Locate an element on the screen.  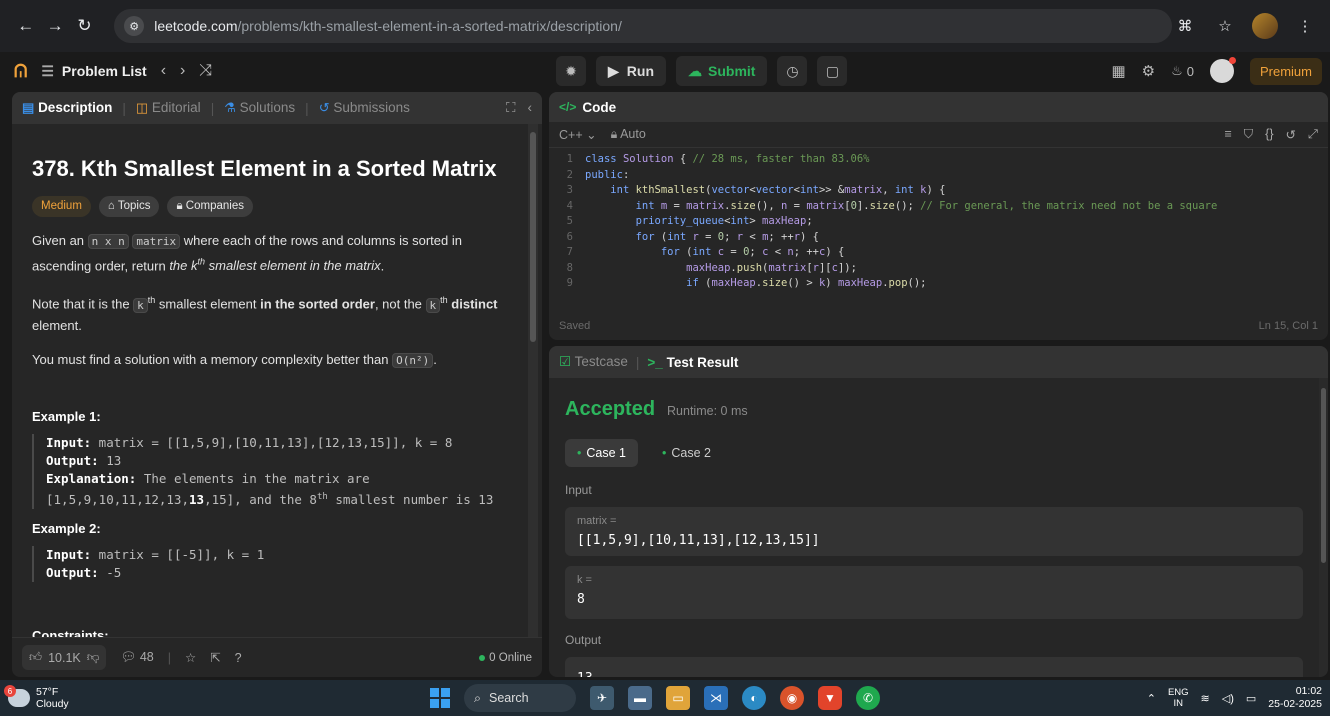
edge-icon: ◐ is located at coordinates (754, 698).